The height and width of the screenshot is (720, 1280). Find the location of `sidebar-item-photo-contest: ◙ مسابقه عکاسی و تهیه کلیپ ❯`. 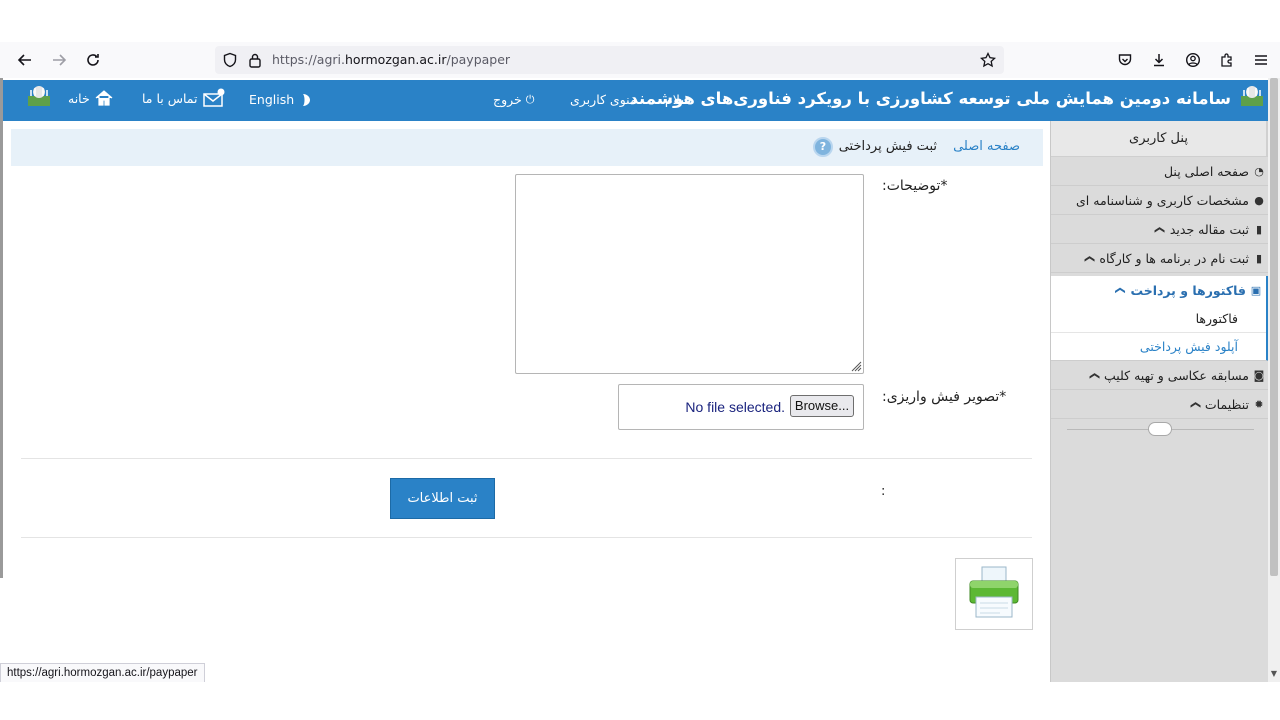

sidebar-item-photo-contest: ◙ مسابقه عکاسی و تهیه کلیپ ❯ is located at coordinates (1159, 376).